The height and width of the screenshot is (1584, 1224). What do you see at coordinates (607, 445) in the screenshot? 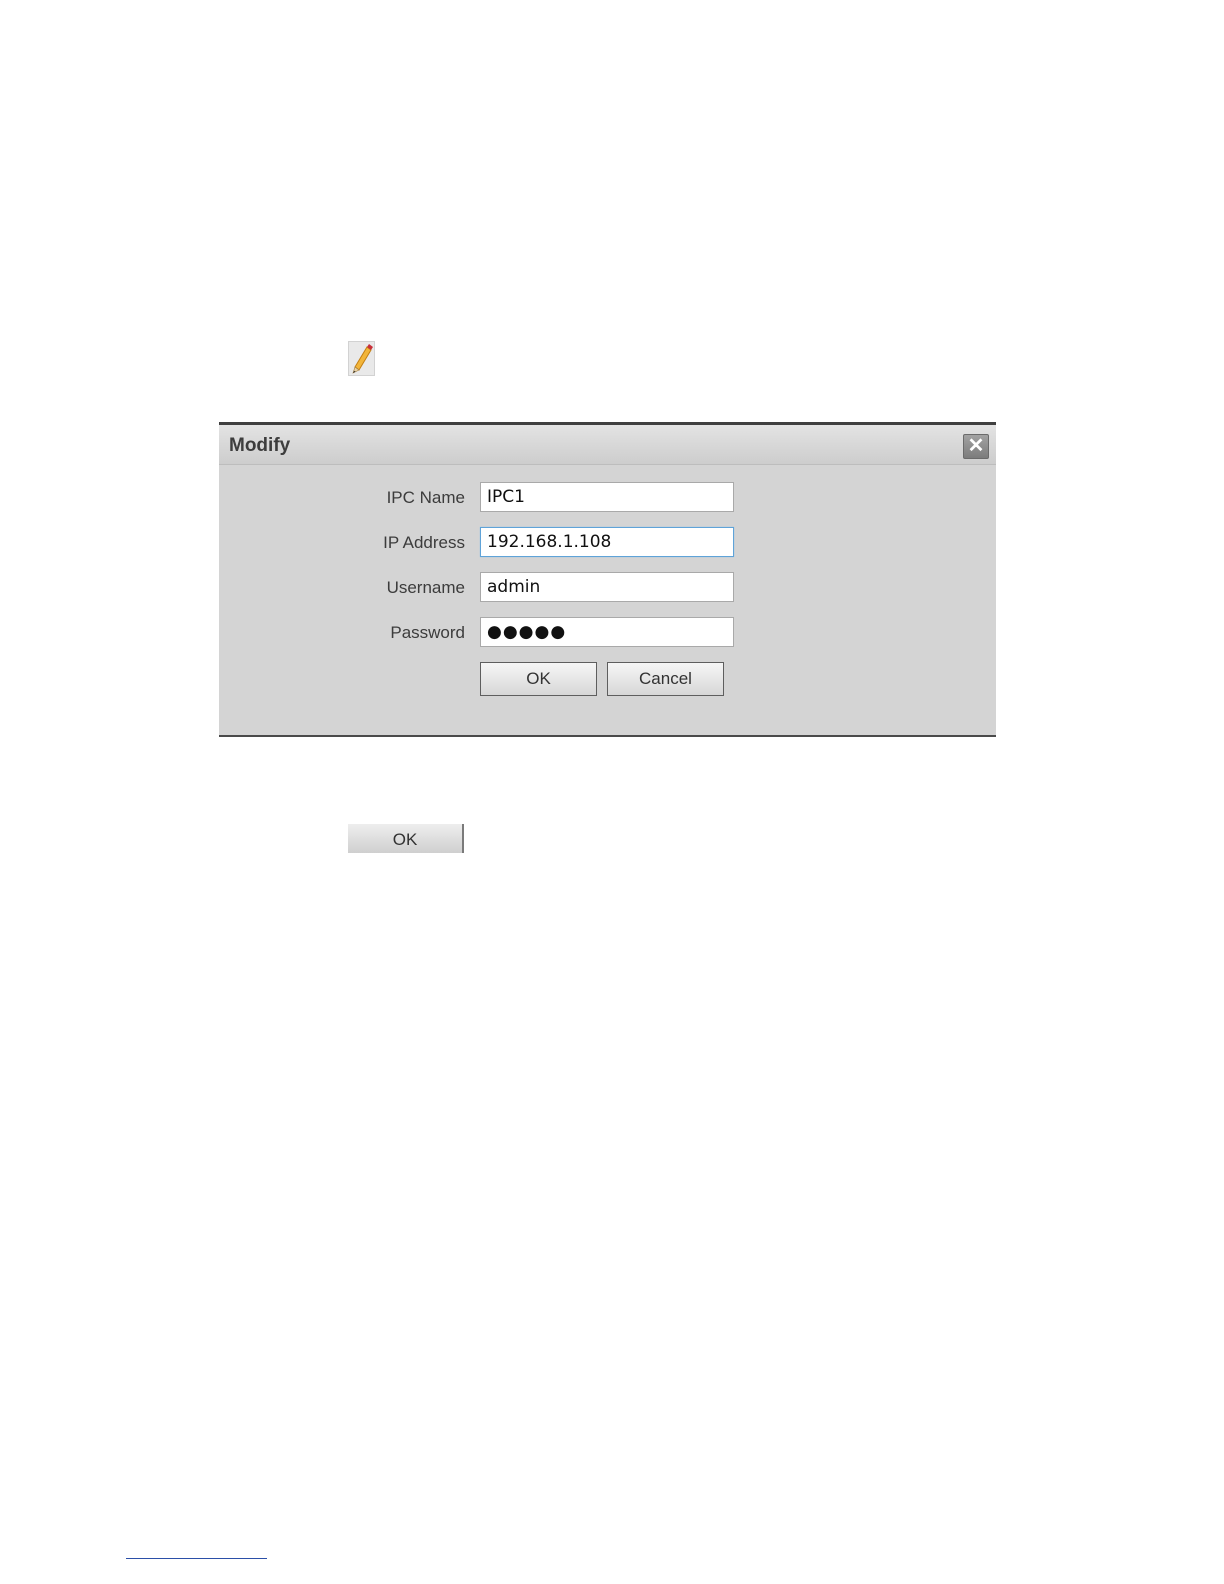
I see `dialog-titlebar: Modify ✕` at bounding box center [607, 445].